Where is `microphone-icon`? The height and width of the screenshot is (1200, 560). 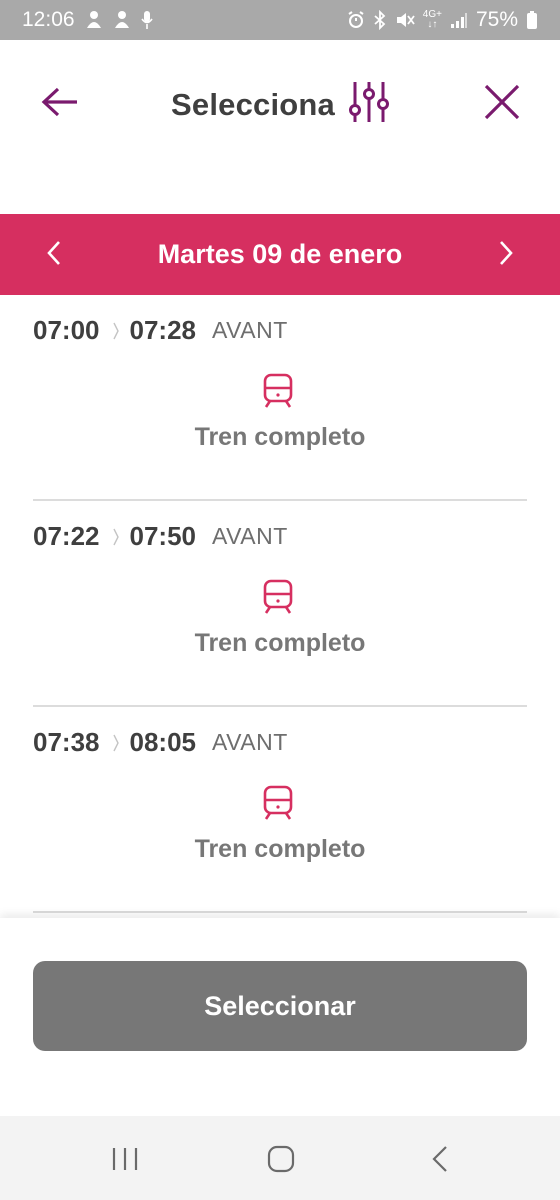
microphone-icon is located at coordinates (146, 20).